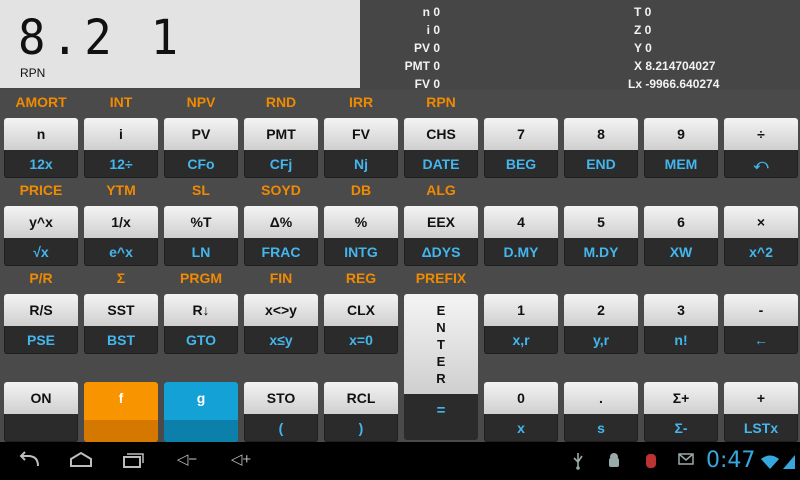 The width and height of the screenshot is (800, 480). Describe the element at coordinates (361, 310) in the screenshot. I see `key-label: CLX` at that location.